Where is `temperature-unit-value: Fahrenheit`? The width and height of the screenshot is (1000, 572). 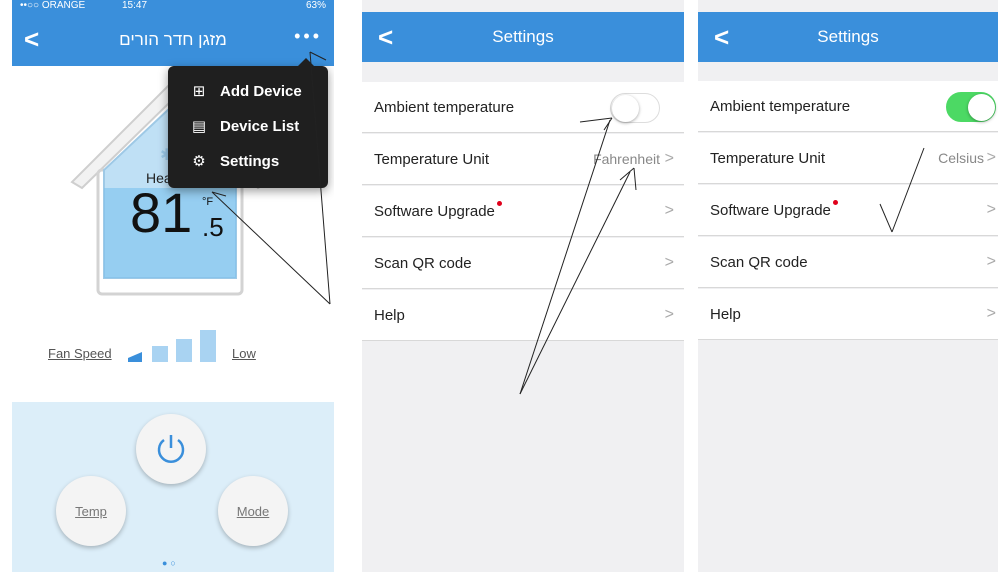 temperature-unit-value: Fahrenheit is located at coordinates (626, 159).